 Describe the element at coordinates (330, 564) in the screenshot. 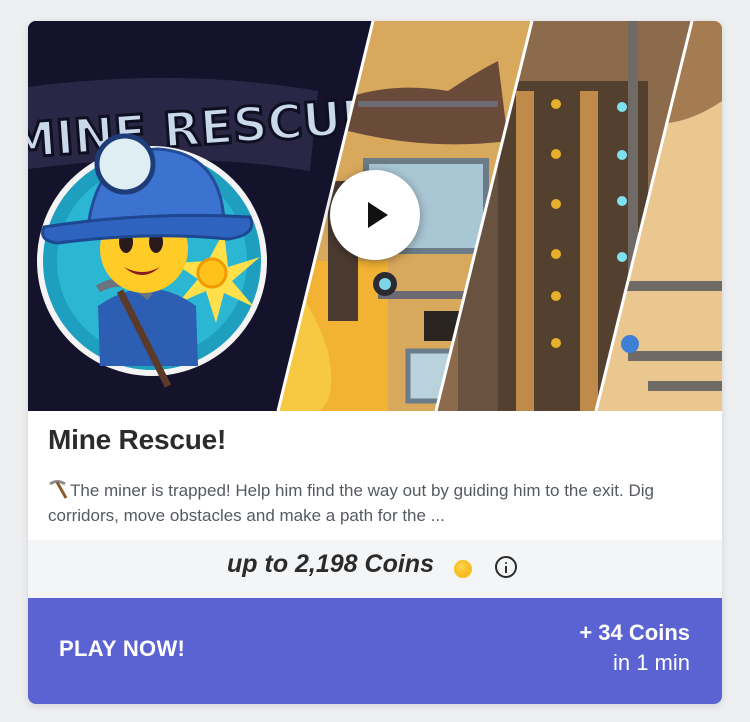

I see `reward-text: up to 2,198 Coins` at that location.